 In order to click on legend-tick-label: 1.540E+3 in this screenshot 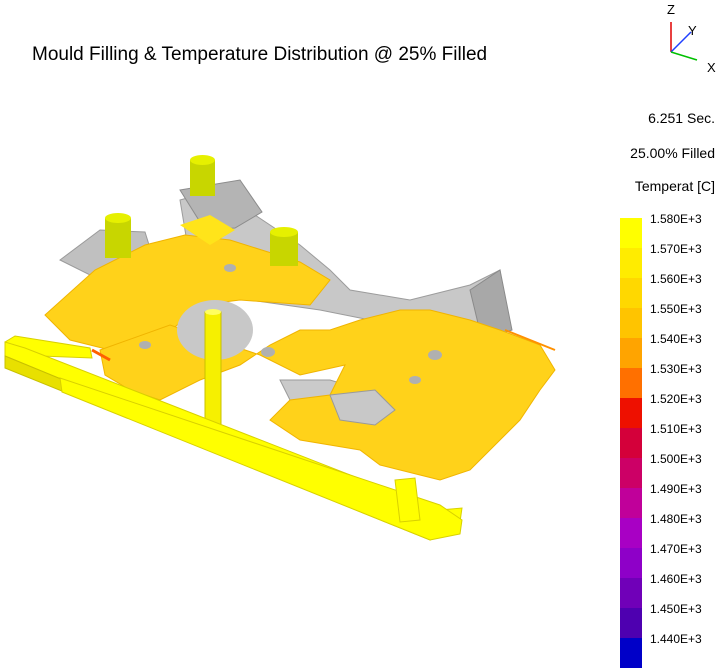, I will do `click(676, 339)`.